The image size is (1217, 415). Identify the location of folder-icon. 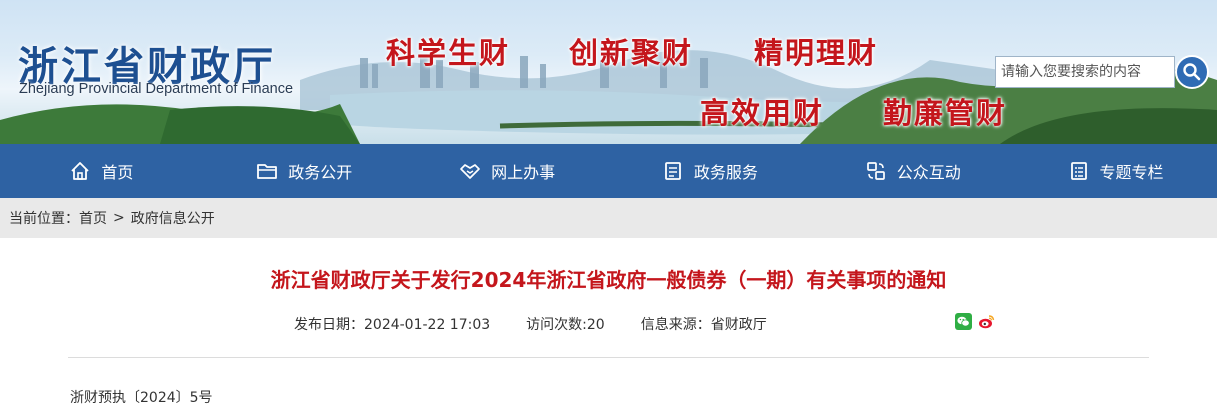
(267, 171).